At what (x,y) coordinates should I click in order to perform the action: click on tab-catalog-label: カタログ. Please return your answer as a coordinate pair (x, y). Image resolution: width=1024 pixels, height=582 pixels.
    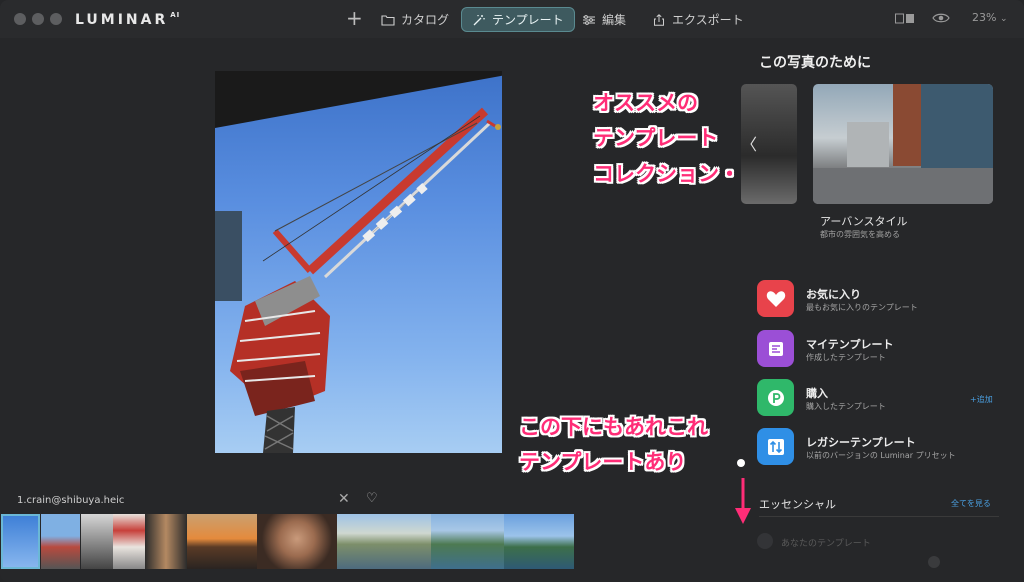
    Looking at the image, I should click on (425, 20).